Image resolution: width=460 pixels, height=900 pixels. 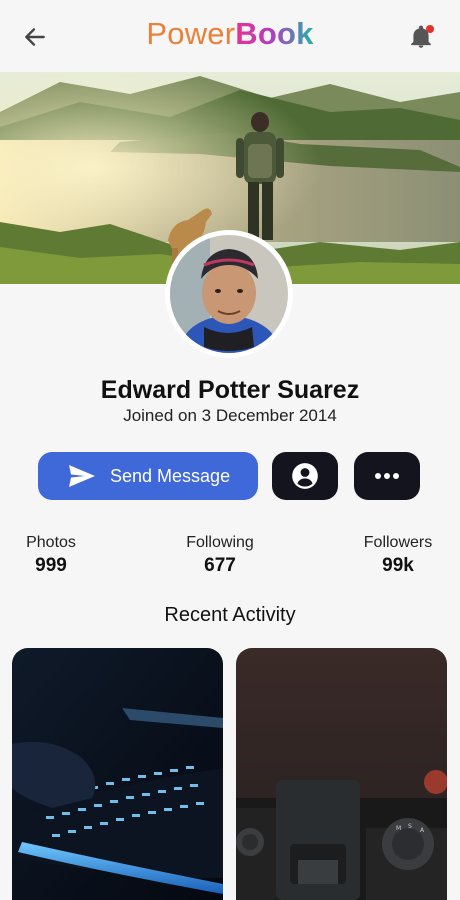 What do you see at coordinates (341, 774) in the screenshot?
I see `activity-card-camera: MSA` at bounding box center [341, 774].